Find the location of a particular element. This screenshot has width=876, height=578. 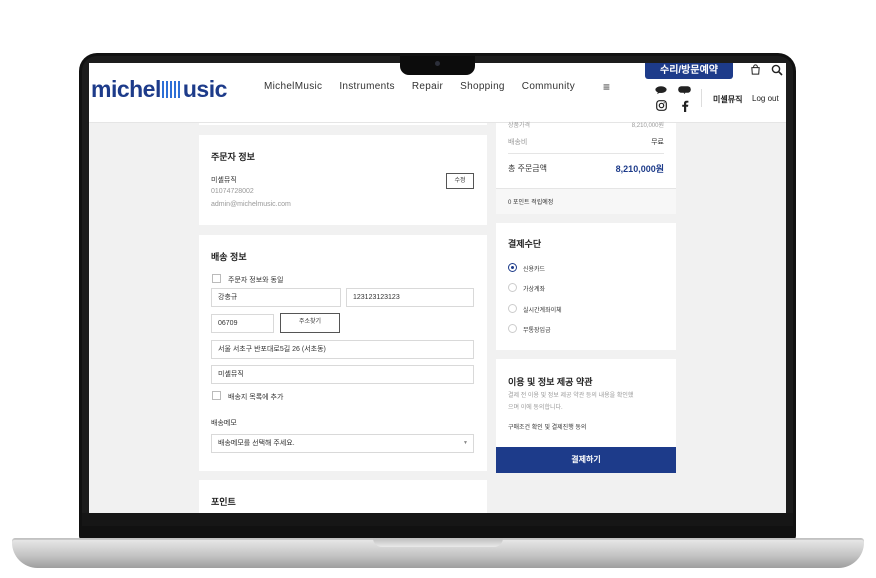

product-card-edge is located at coordinates (343, 124).